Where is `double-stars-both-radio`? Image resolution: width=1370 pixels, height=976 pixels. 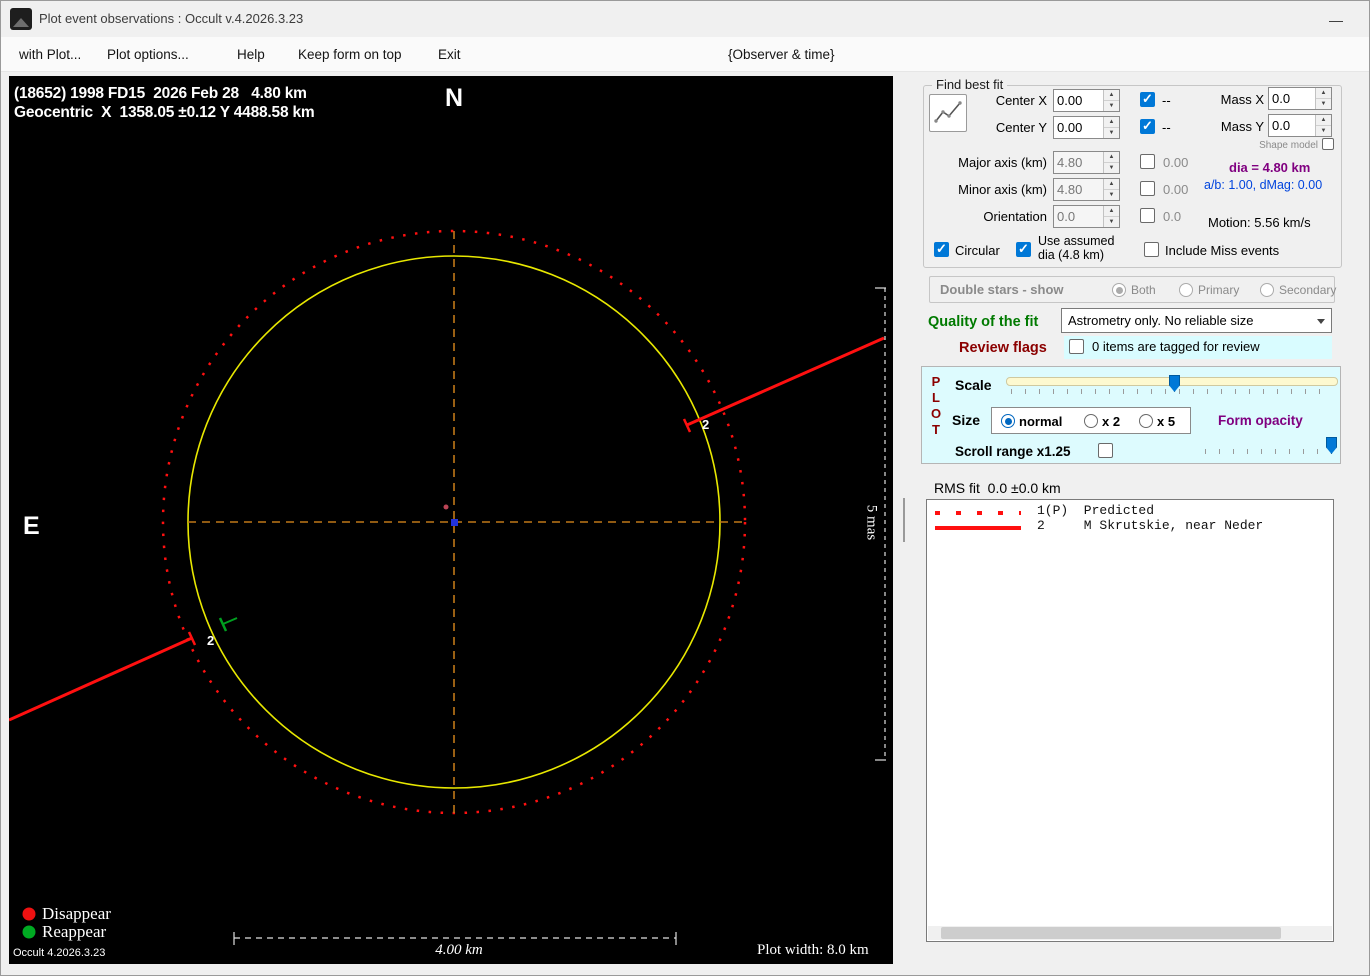 double-stars-both-radio is located at coordinates (1119, 290).